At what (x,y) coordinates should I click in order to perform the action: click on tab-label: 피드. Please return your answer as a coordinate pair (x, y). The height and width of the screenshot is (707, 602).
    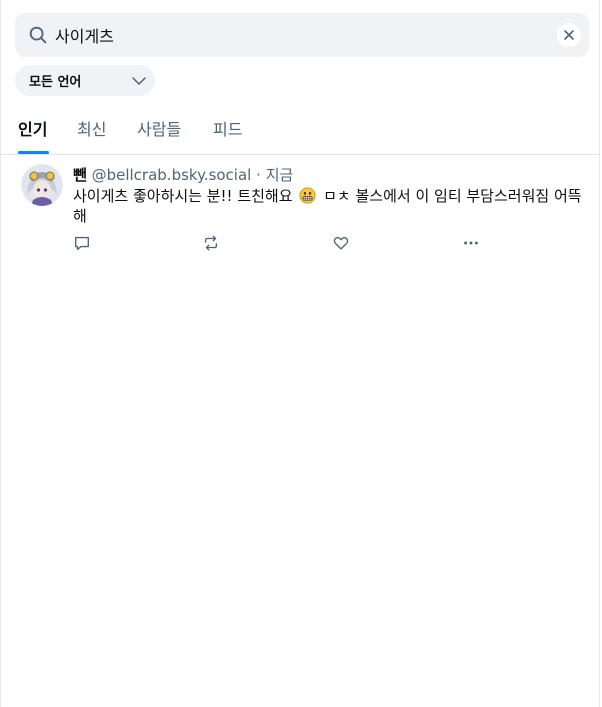
    Looking at the image, I should click on (228, 129).